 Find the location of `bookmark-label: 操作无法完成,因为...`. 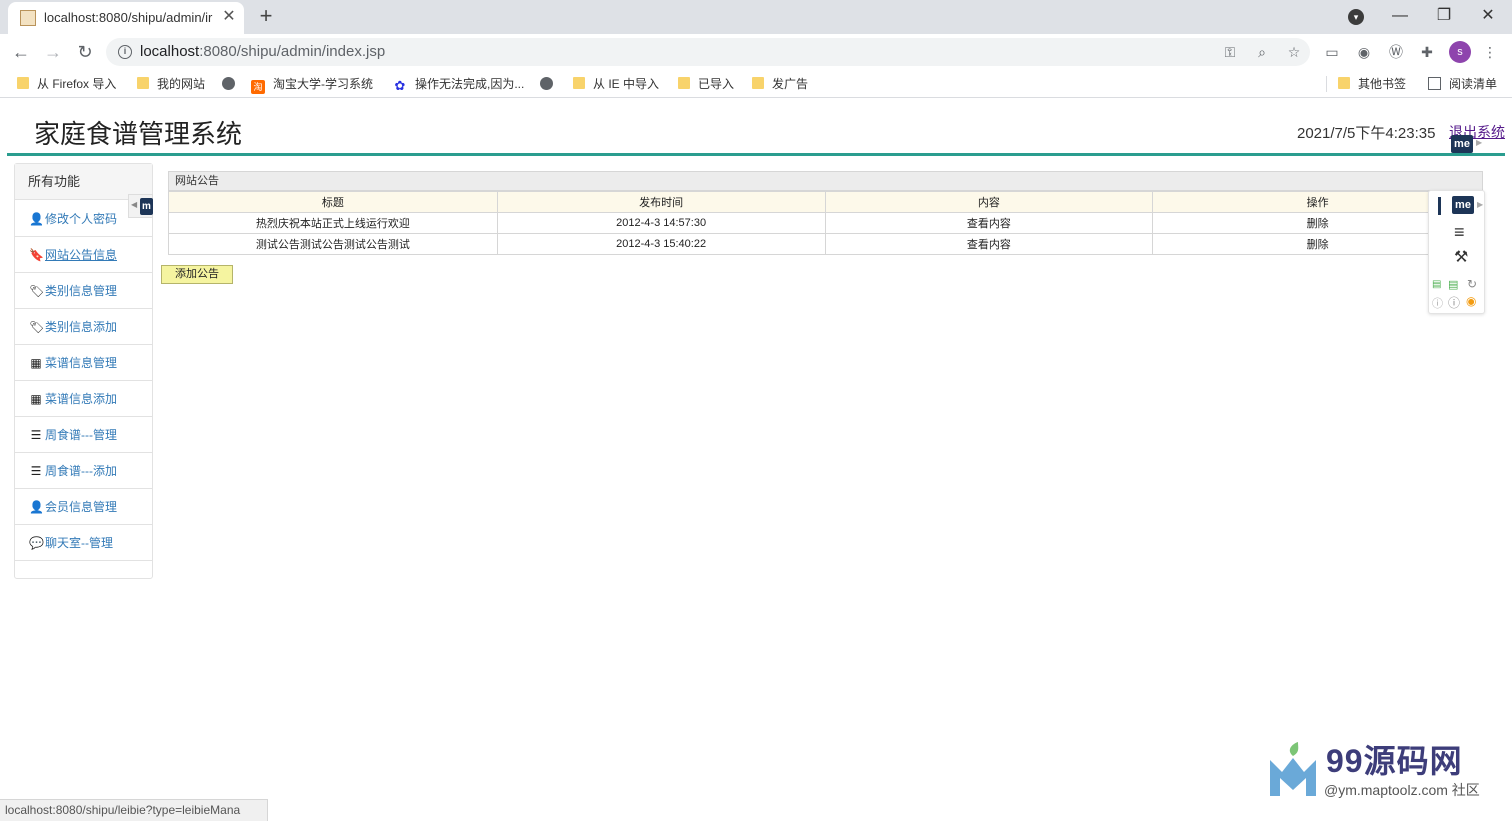

bookmark-label: 操作无法完成,因为... is located at coordinates (470, 84).